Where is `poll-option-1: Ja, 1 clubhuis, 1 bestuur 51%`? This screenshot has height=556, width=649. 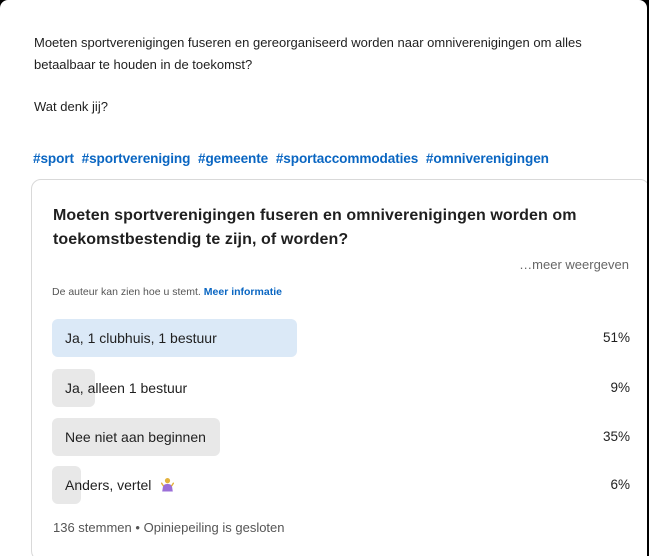
poll-option-1: Ja, 1 clubhuis, 1 bestuur 51% is located at coordinates (341, 338).